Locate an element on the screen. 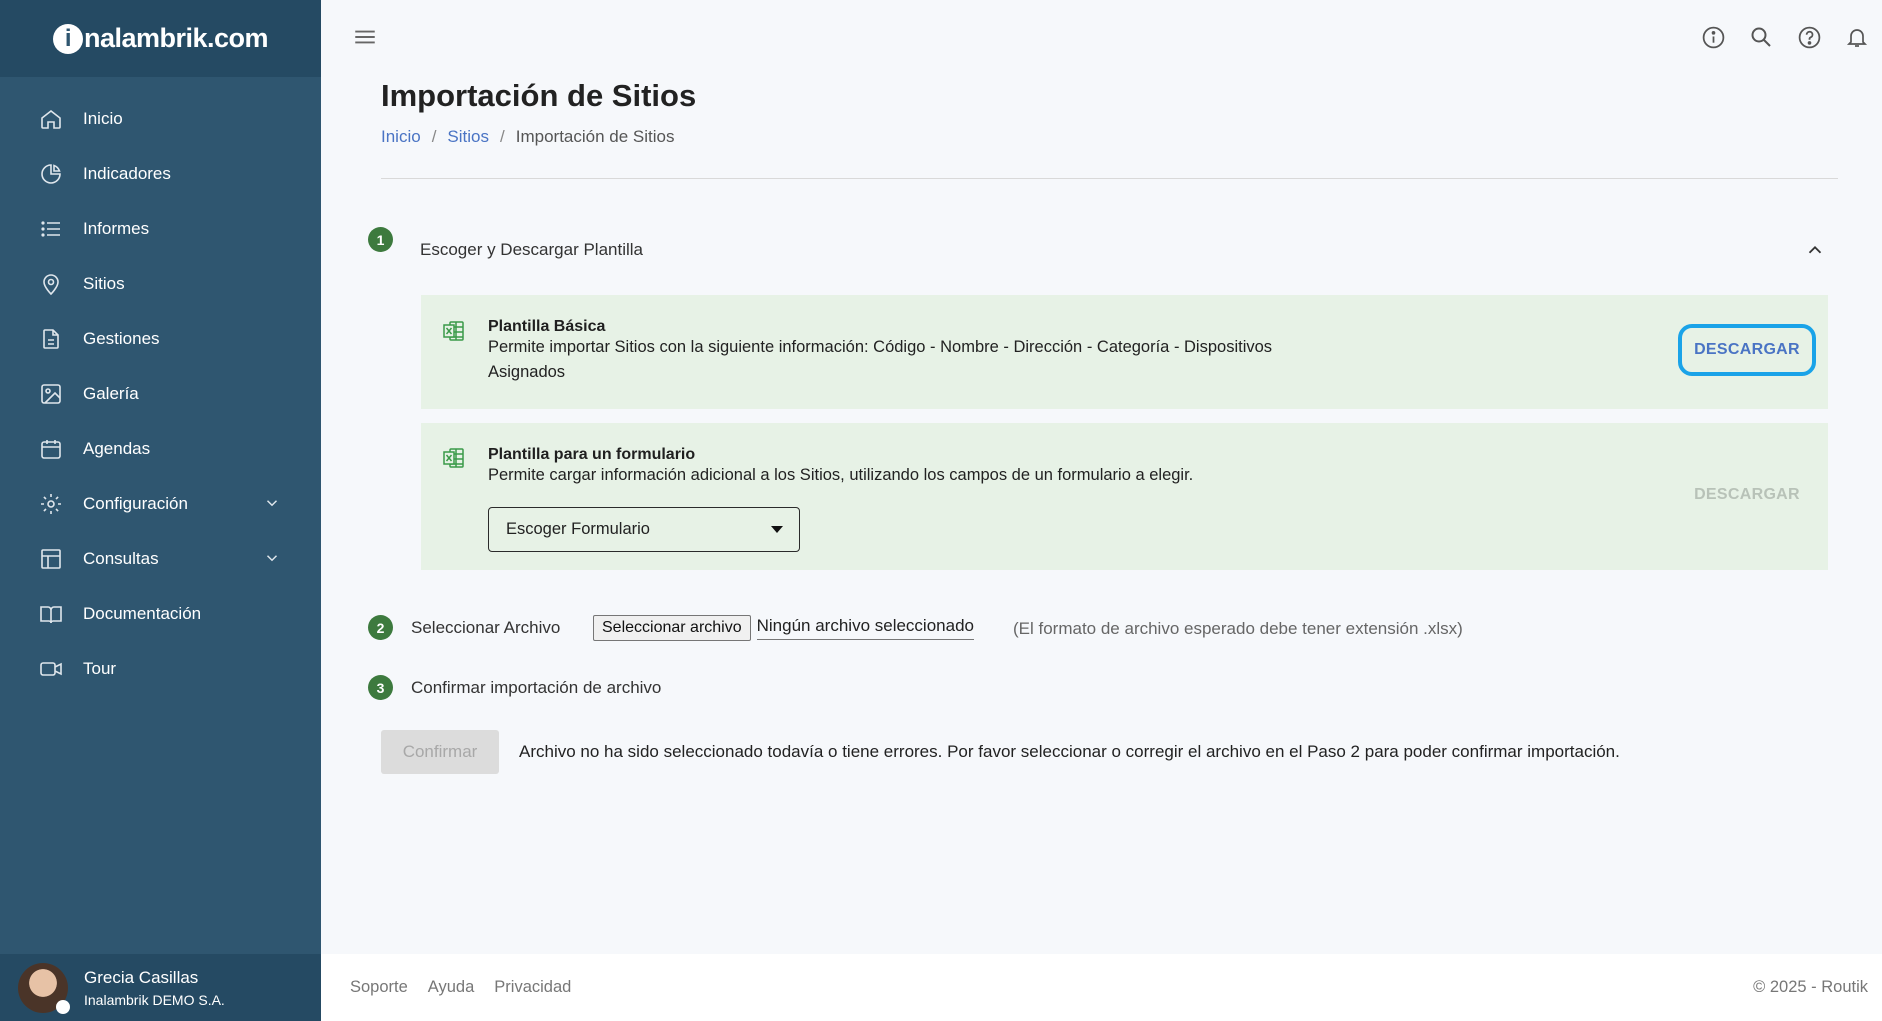  footer-link-soporte: Soporte is located at coordinates (379, 987).